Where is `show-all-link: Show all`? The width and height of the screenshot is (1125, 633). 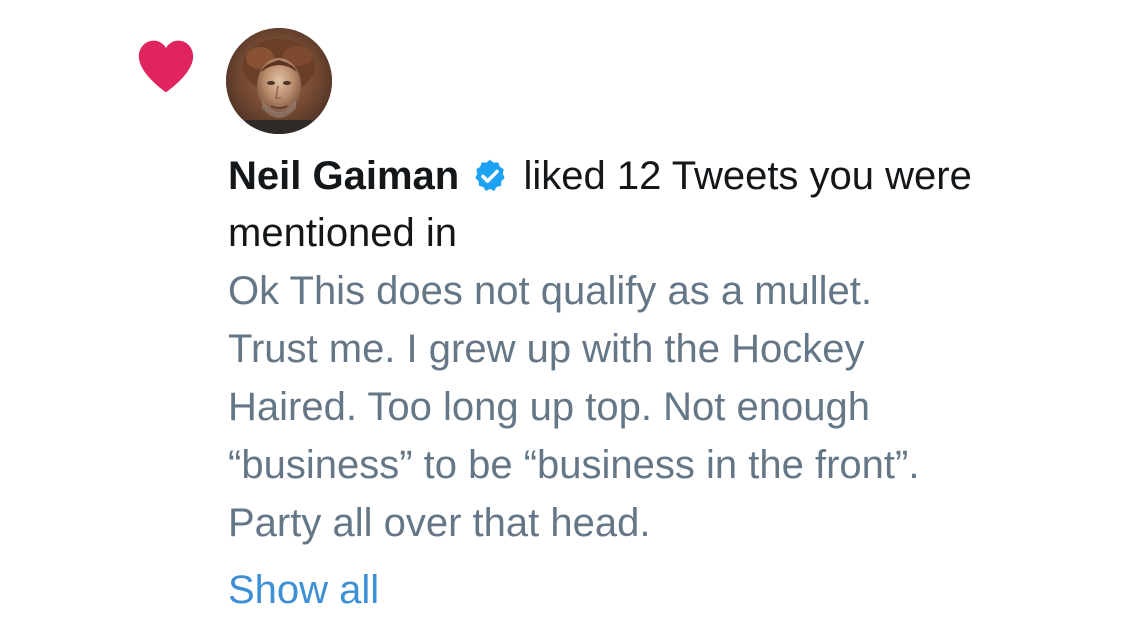 show-all-link: Show all is located at coordinates (303, 590).